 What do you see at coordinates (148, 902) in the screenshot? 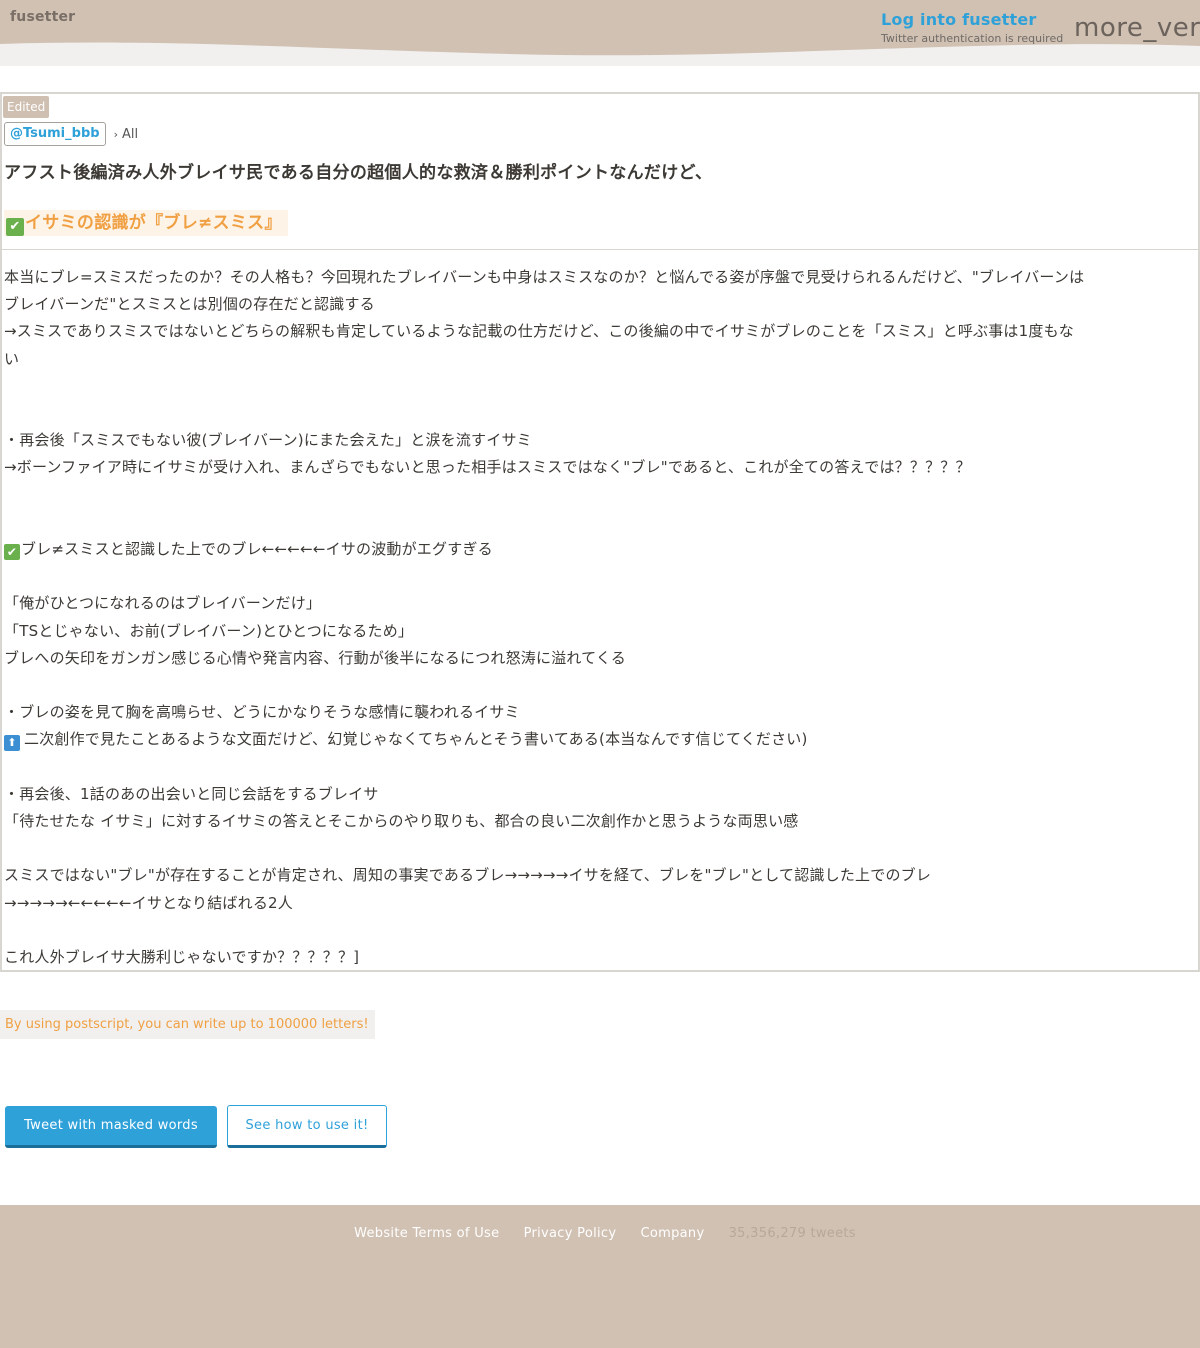
I see `body-line-text: →→→→→←←←←←イサとなり結ばれる2人` at bounding box center [148, 902].